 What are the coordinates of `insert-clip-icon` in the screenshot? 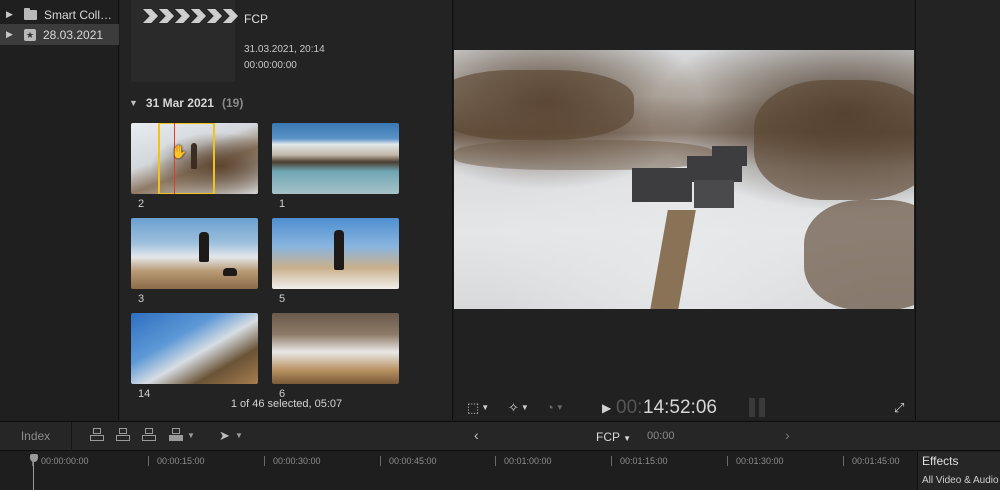 It's located at (123, 431).